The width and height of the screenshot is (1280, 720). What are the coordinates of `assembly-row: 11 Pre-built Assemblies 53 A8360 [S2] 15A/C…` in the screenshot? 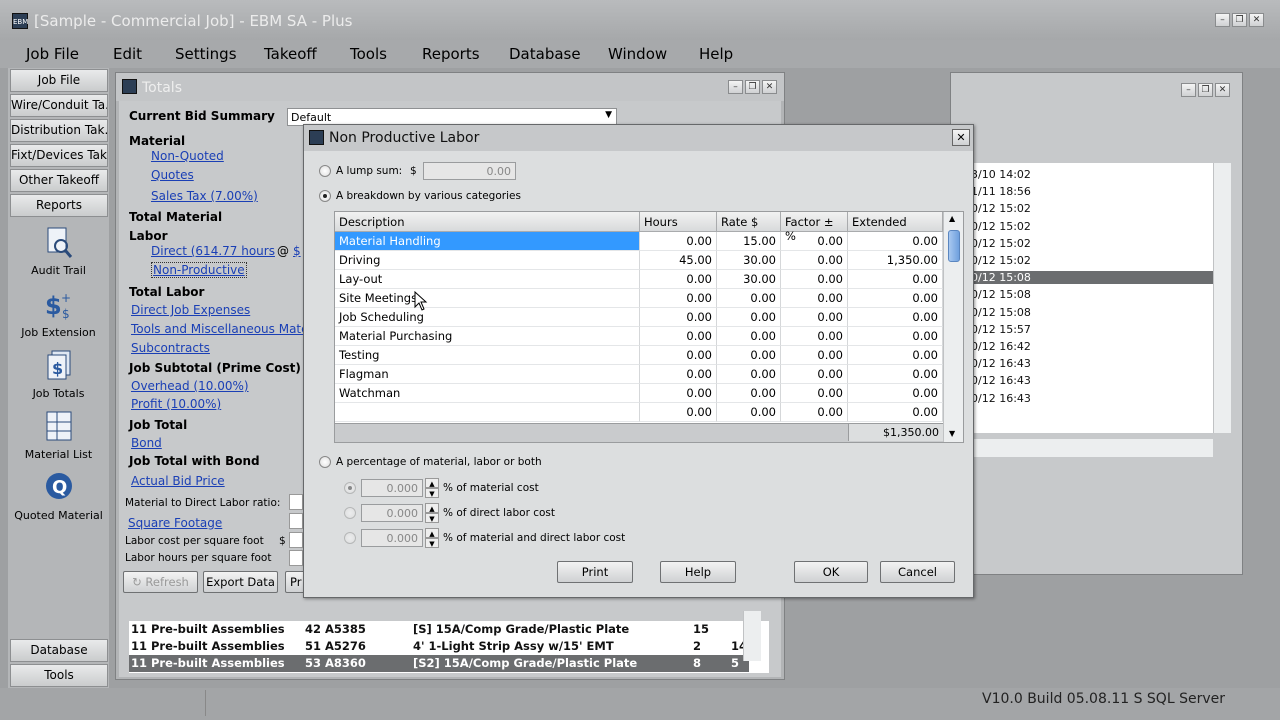 It's located at (439, 663).